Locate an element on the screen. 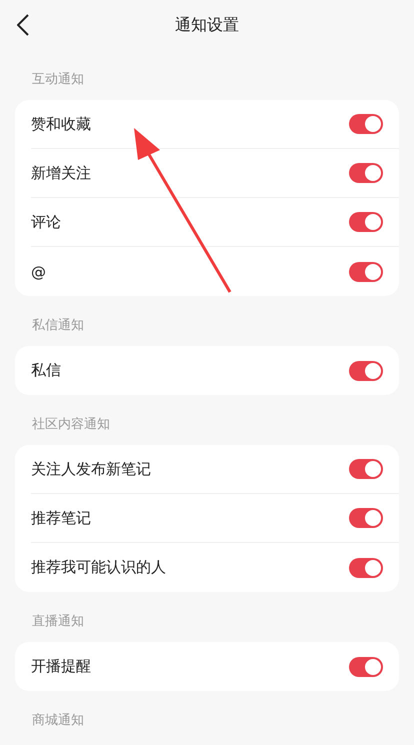 The height and width of the screenshot is (745, 414). setting-label: @ is located at coordinates (38, 271).